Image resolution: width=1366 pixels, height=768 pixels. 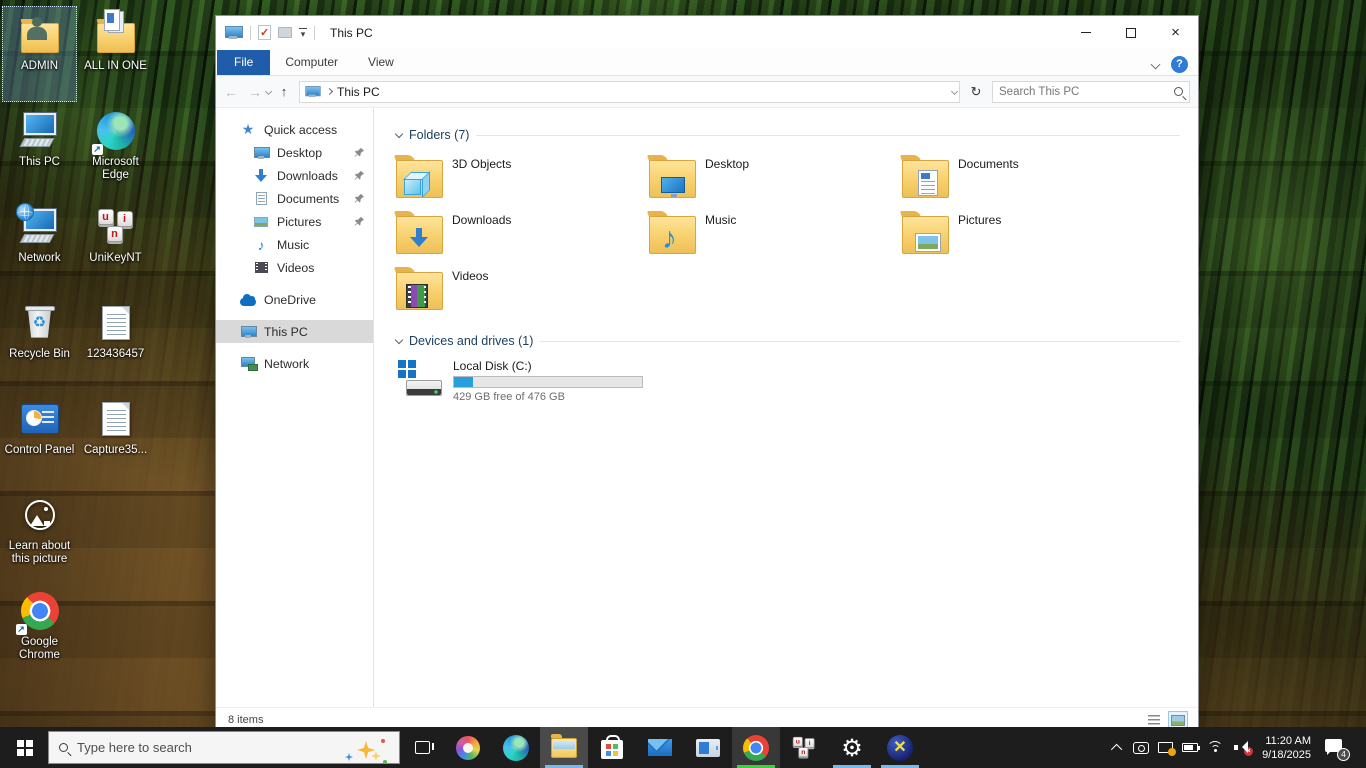 I want to click on sidebar-item-desktop: Desktop, so click(x=294, y=152).